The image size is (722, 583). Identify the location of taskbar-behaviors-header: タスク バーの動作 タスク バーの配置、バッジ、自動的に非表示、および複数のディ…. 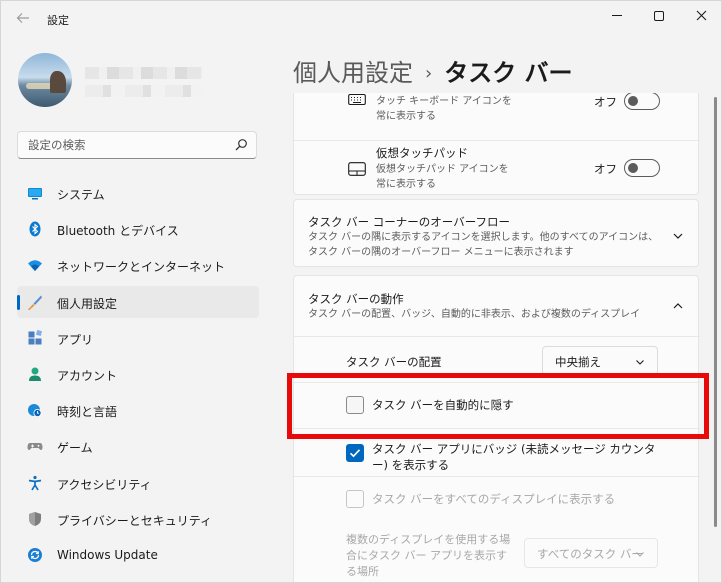
(497, 306).